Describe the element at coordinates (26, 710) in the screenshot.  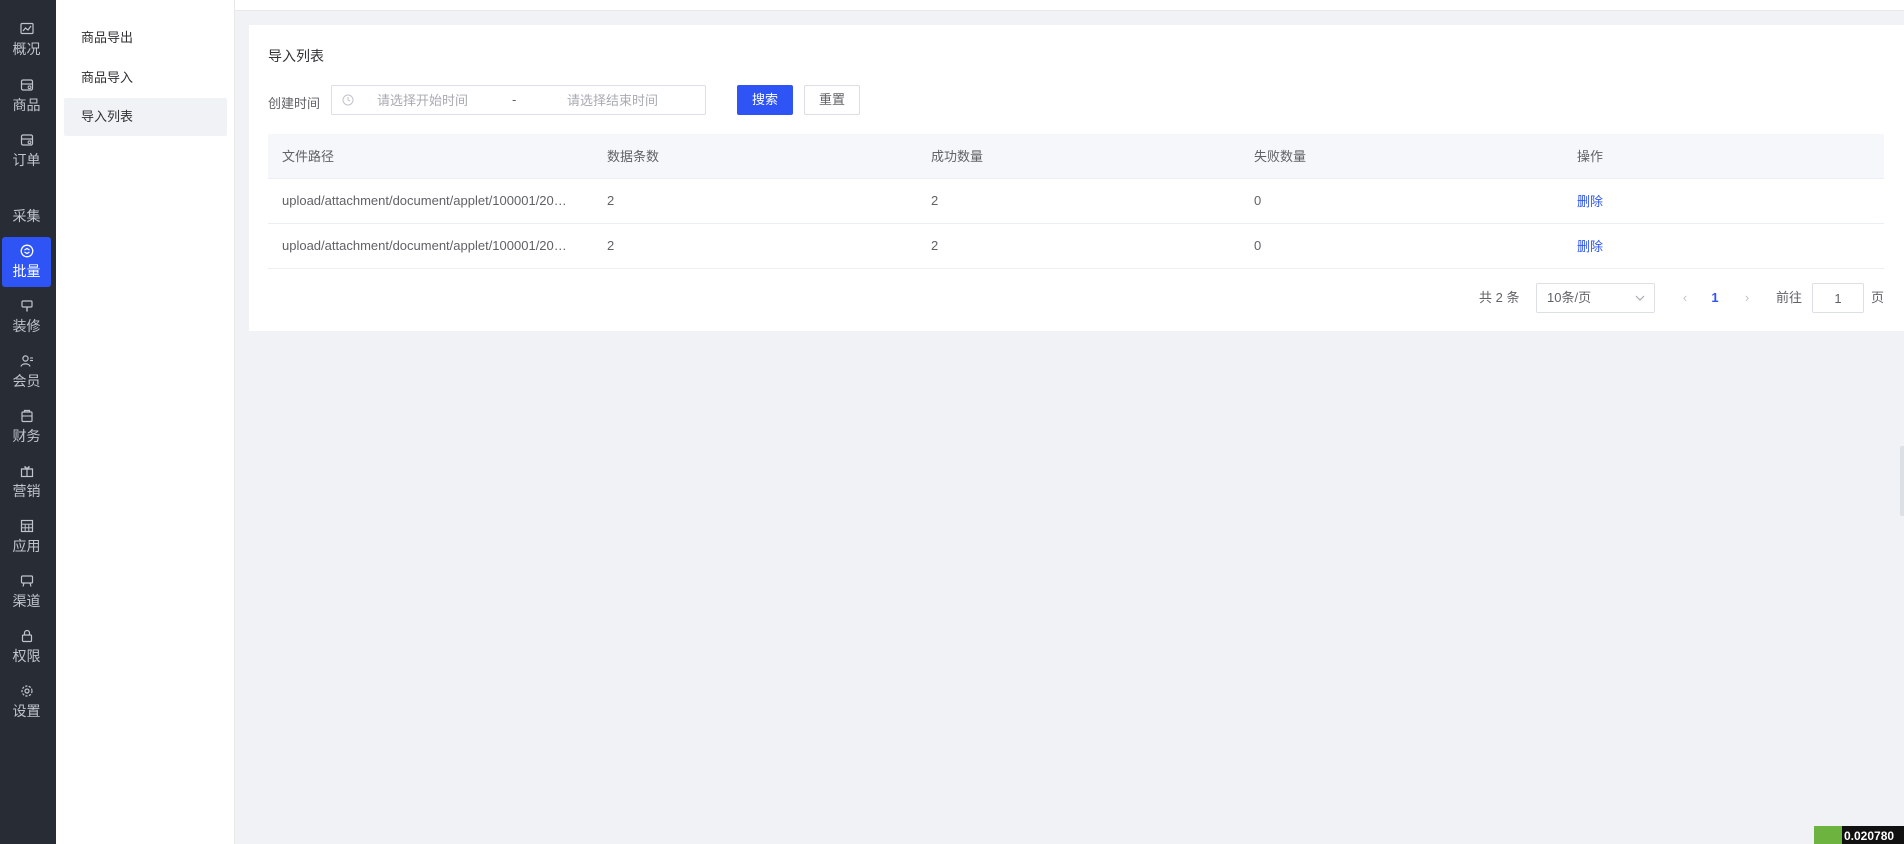
I see `rail-item-label: 设置` at that location.